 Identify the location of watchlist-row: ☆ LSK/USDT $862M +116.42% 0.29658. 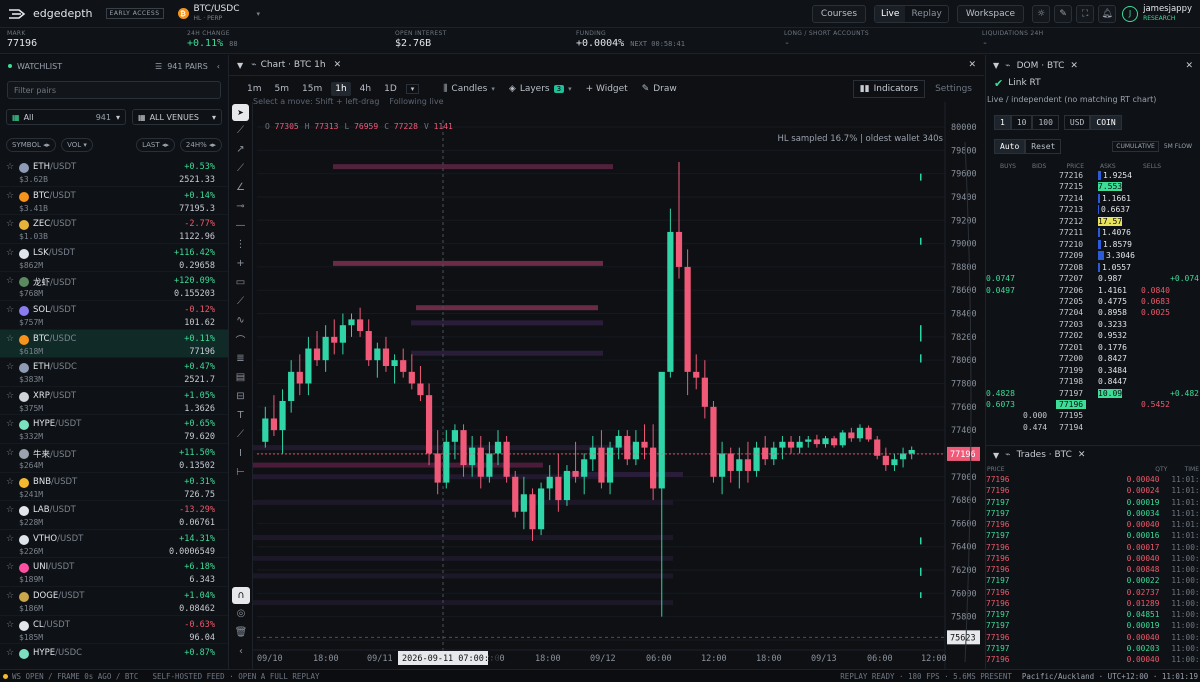
(114, 258).